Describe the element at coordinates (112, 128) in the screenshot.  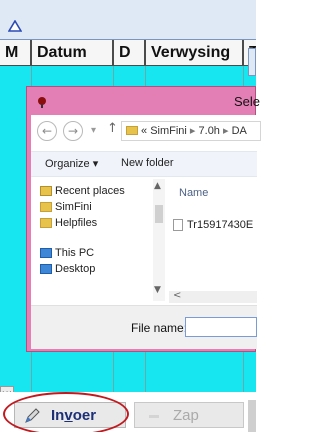
I see `up-folder-button: ↑` at that location.